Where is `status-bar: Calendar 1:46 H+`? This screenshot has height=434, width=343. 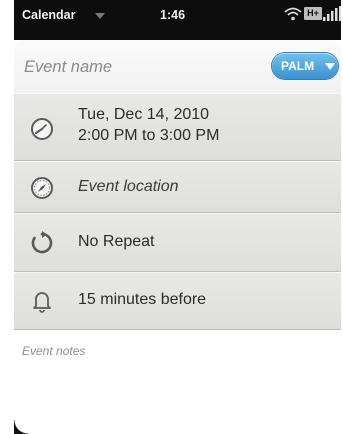 status-bar: Calendar 1:46 H+ is located at coordinates (177, 20).